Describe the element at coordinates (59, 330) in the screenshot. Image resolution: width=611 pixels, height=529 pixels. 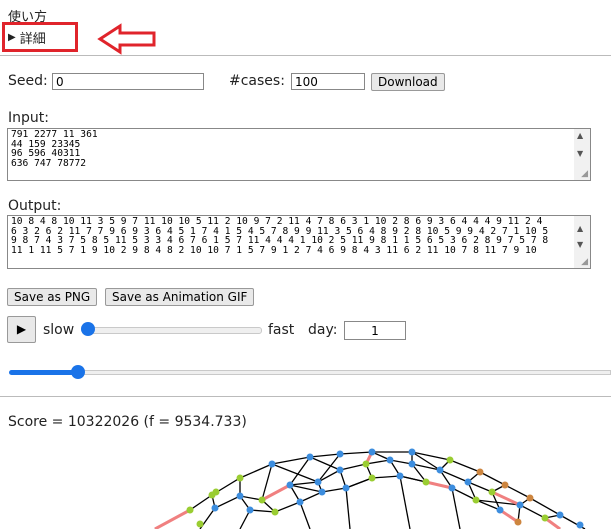
I see `slow-label: slow` at that location.